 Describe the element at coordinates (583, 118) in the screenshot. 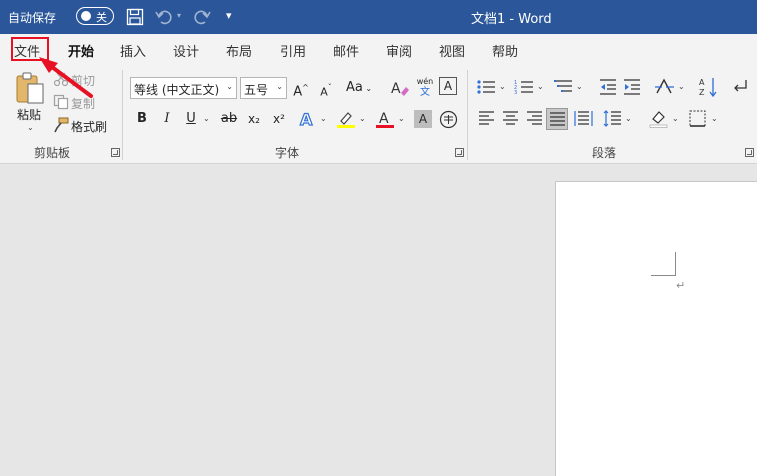

I see `distributed-icon` at that location.